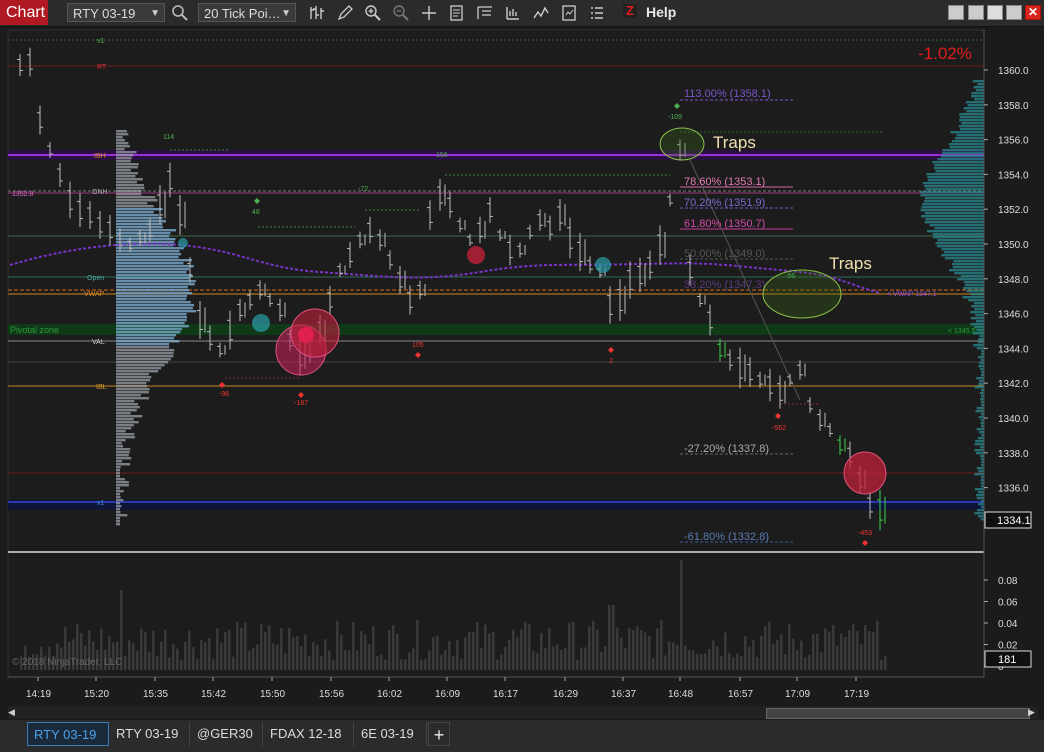 The image size is (1044, 752). Describe the element at coordinates (309, 734) in the screenshot. I see `tab-fdax: FDAX 12-18` at that location.